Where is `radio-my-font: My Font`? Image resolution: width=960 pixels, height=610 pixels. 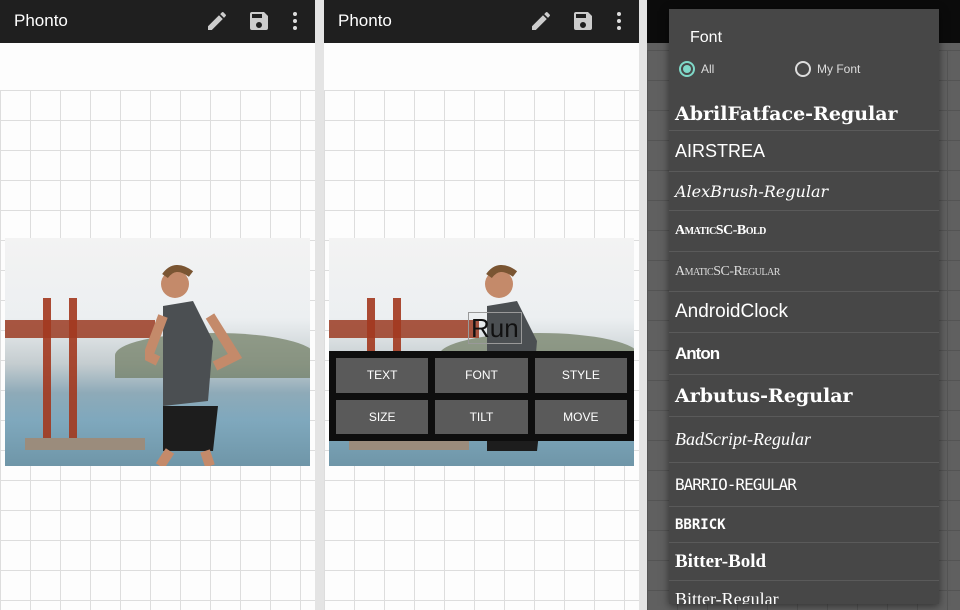 radio-my-font: My Font is located at coordinates (827, 69).